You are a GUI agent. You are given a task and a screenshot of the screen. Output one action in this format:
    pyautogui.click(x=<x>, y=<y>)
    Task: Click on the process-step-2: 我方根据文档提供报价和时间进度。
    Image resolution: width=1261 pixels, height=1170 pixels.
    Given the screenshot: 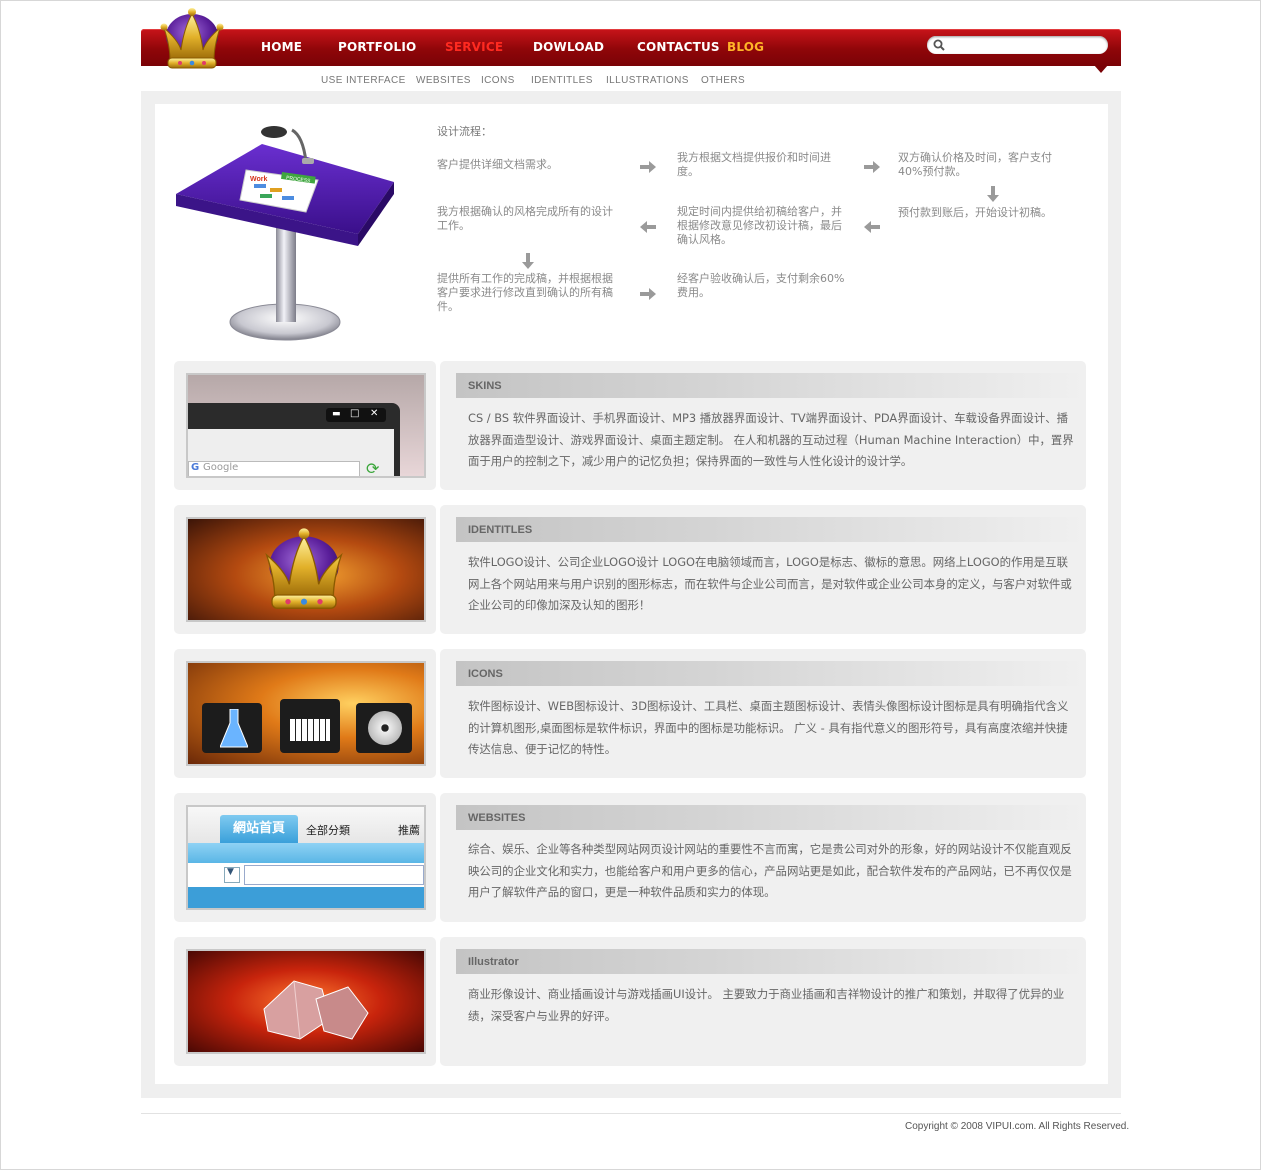 What is the action you would take?
    pyautogui.click(x=754, y=164)
    